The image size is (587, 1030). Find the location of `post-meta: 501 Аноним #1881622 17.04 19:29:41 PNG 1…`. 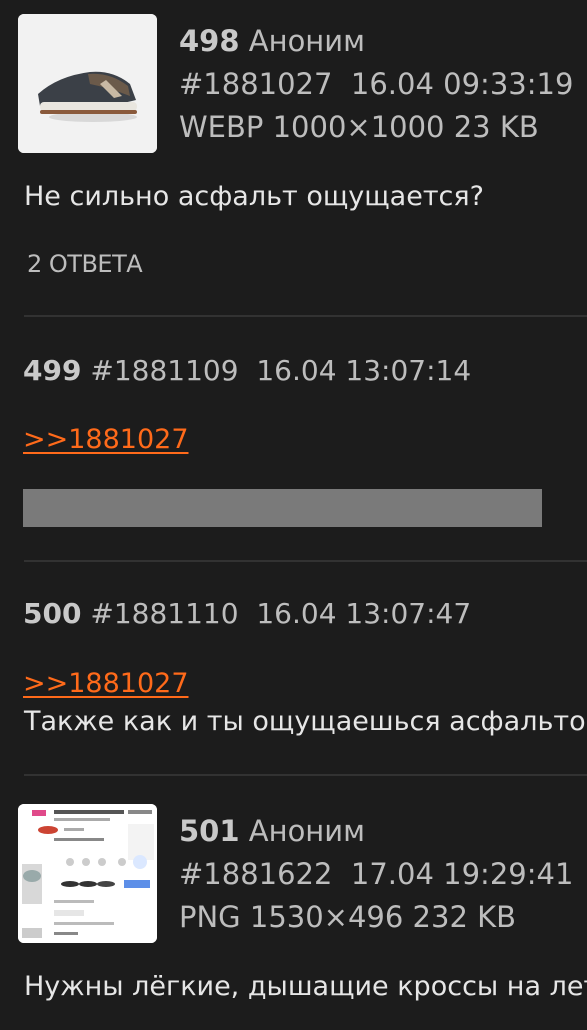

post-meta: 501 Аноним #1881622 17.04 19:29:41 PNG 1… is located at coordinates (376, 874).